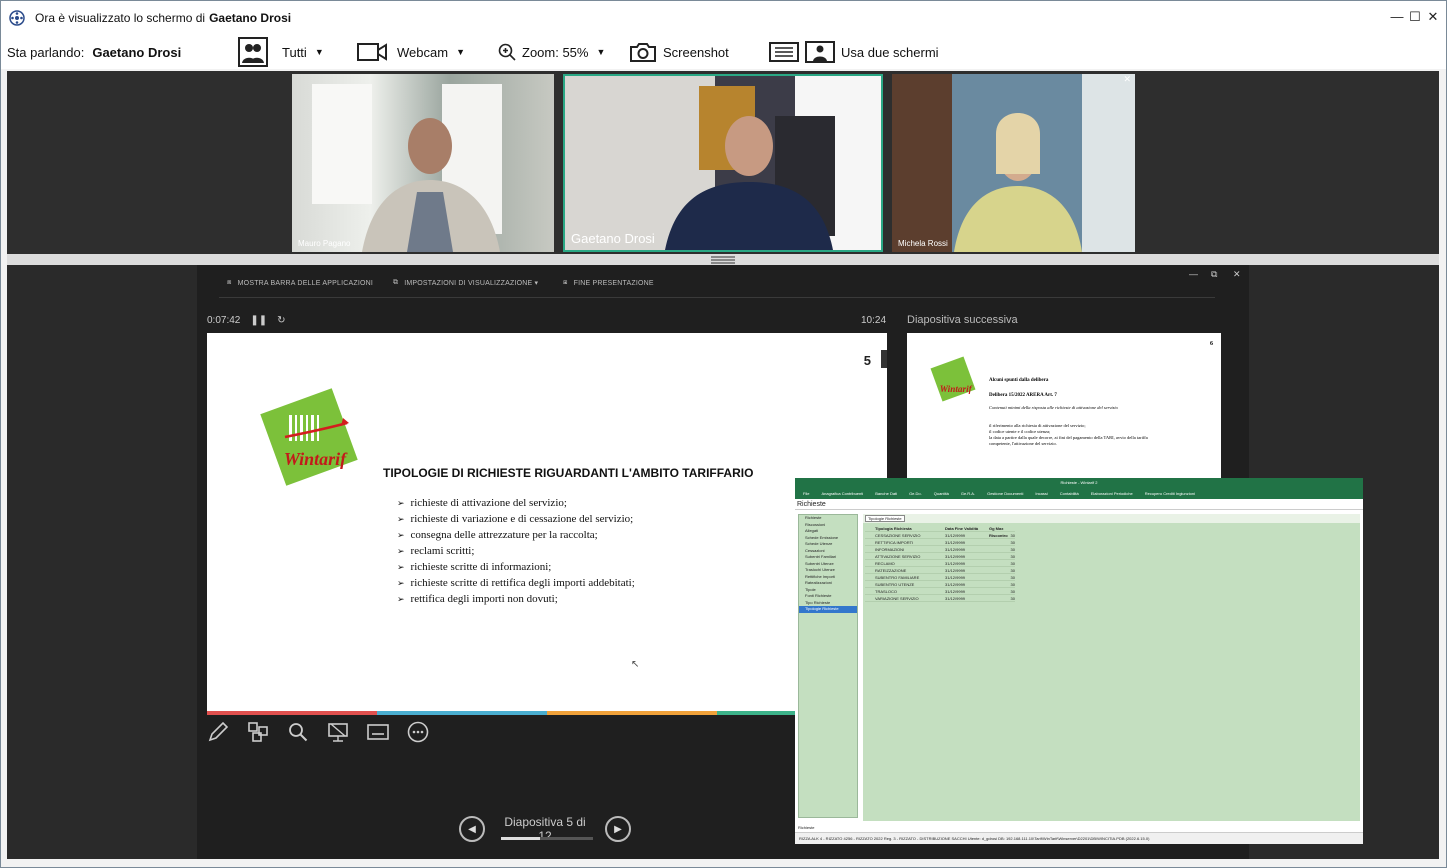 This screenshot has width=1447, height=868. I want to click on next-line2: Delibera 15/2022 ARERA Art. 7, so click(1023, 395).